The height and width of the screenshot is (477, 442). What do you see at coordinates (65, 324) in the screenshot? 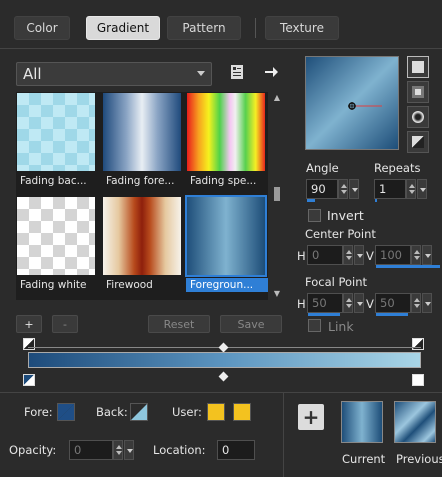
I see `remove-gradient-button: -` at bounding box center [65, 324].